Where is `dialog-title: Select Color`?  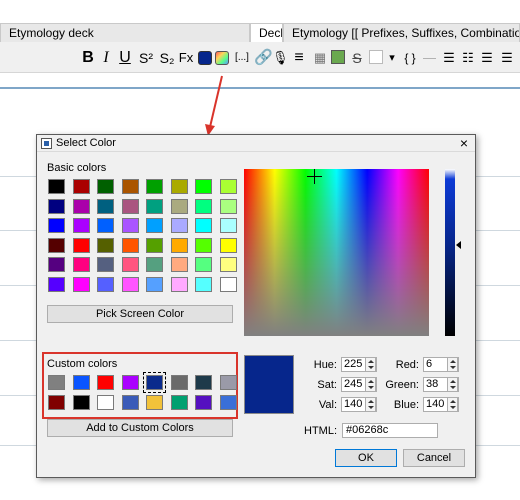 dialog-title: Select Color is located at coordinates (86, 143).